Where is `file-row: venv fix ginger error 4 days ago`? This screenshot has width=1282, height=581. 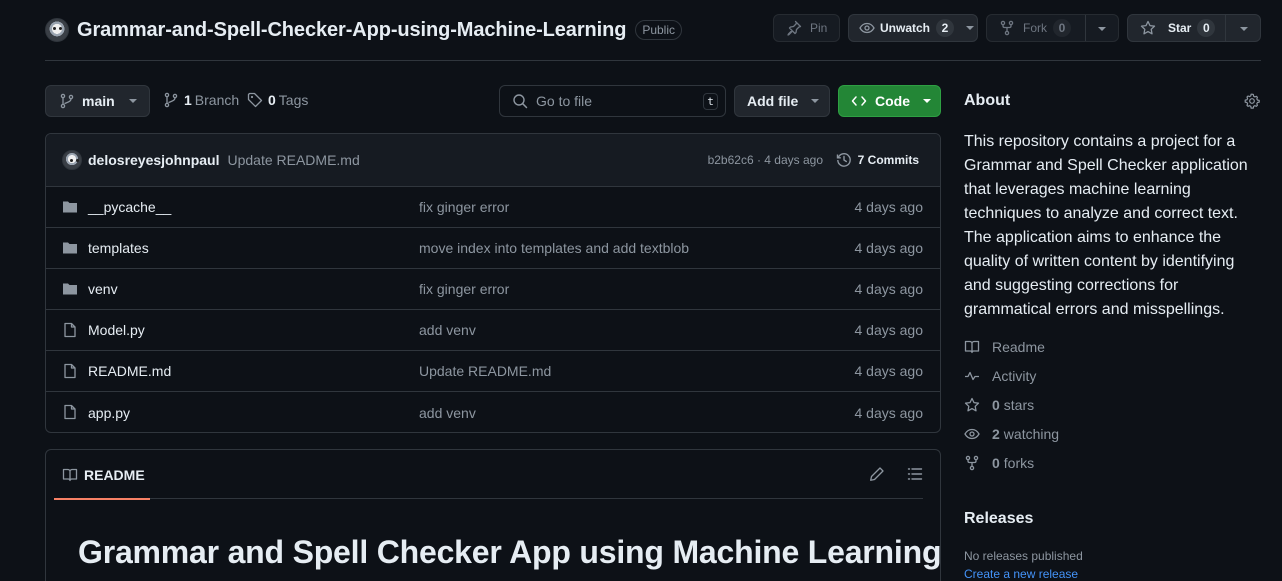 file-row: venv fix ginger error 4 days ago is located at coordinates (493, 289).